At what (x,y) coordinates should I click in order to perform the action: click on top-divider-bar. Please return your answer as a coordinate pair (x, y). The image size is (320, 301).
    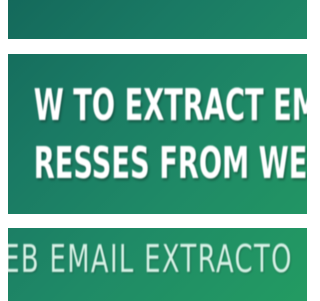
    Looking at the image, I should click on (157, 46).